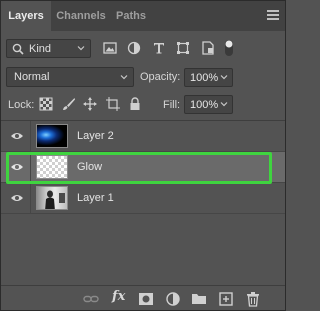 The height and width of the screenshot is (311, 320). Describe the element at coordinates (134, 48) in the screenshot. I see `adjustment-filter-icon` at that location.